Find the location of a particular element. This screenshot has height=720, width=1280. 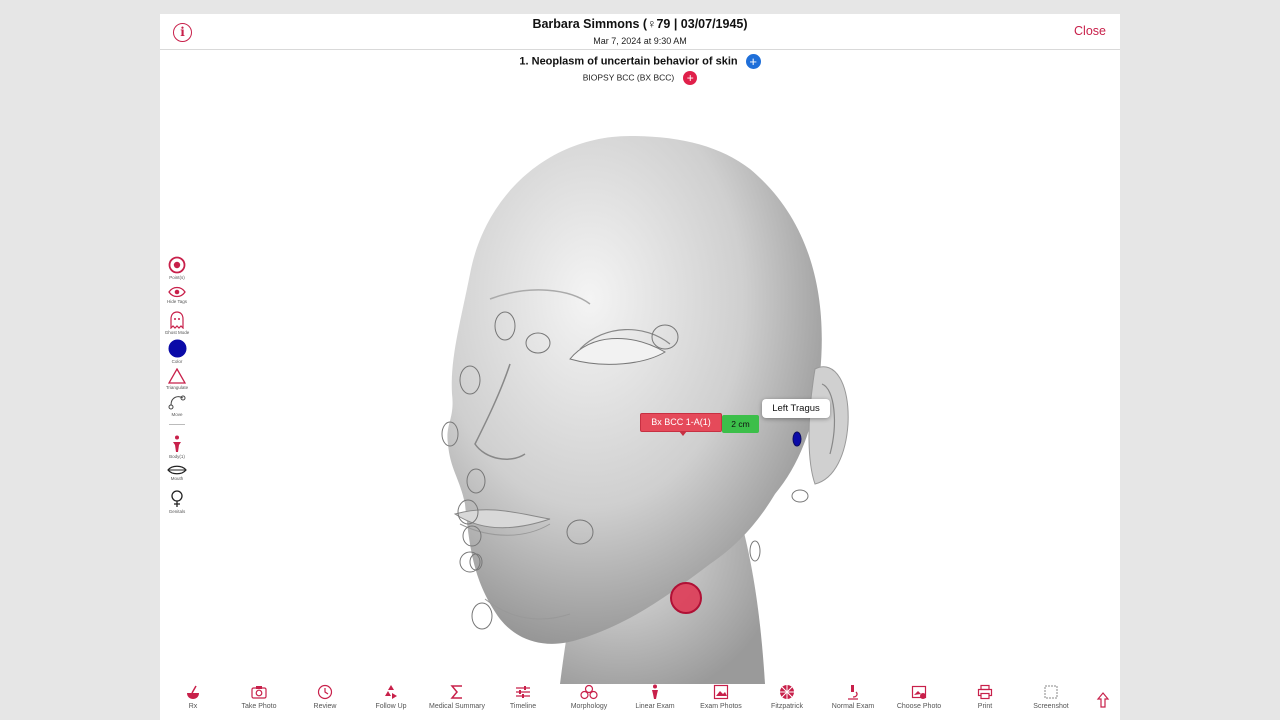

genitals-tool: Genitals is located at coordinates (177, 502).